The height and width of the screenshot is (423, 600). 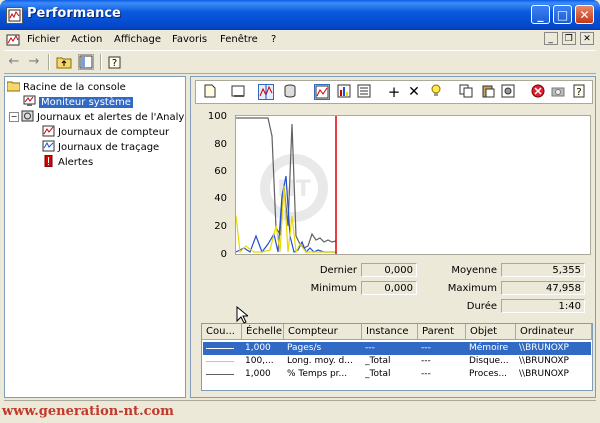 What do you see at coordinates (29, 101) in the screenshot?
I see `monitor-icon` at bounding box center [29, 101].